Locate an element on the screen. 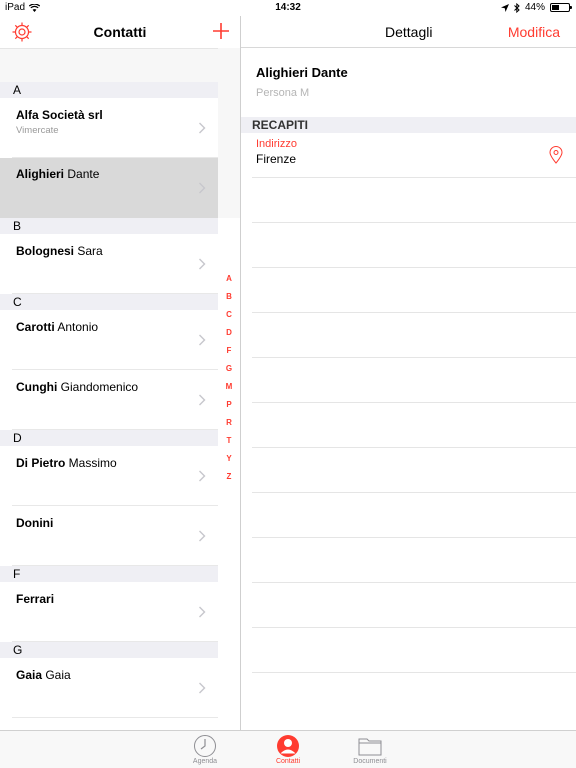  map-pin-icon is located at coordinates (556, 155).